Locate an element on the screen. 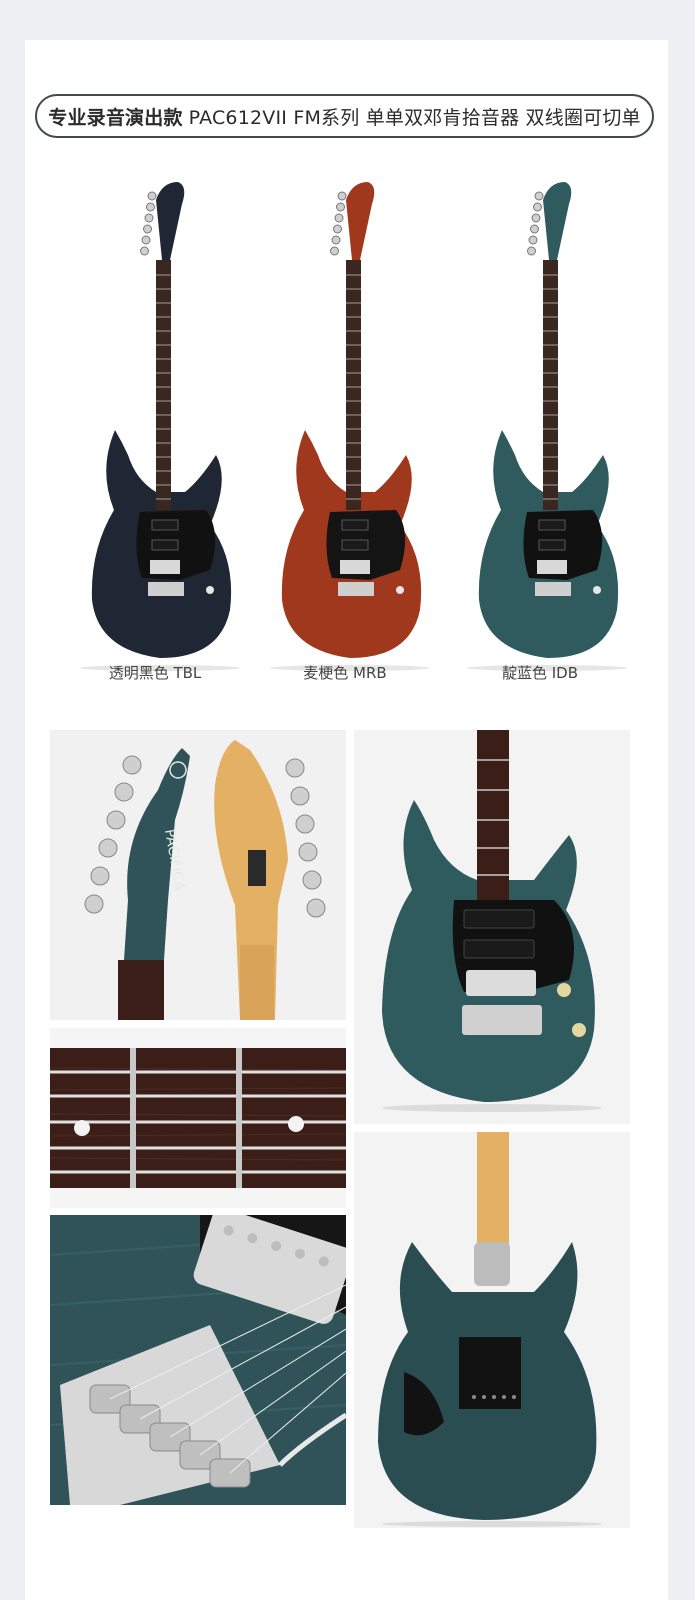  variant-label-tbl: 透明黑色 TBL is located at coordinates (155, 673).